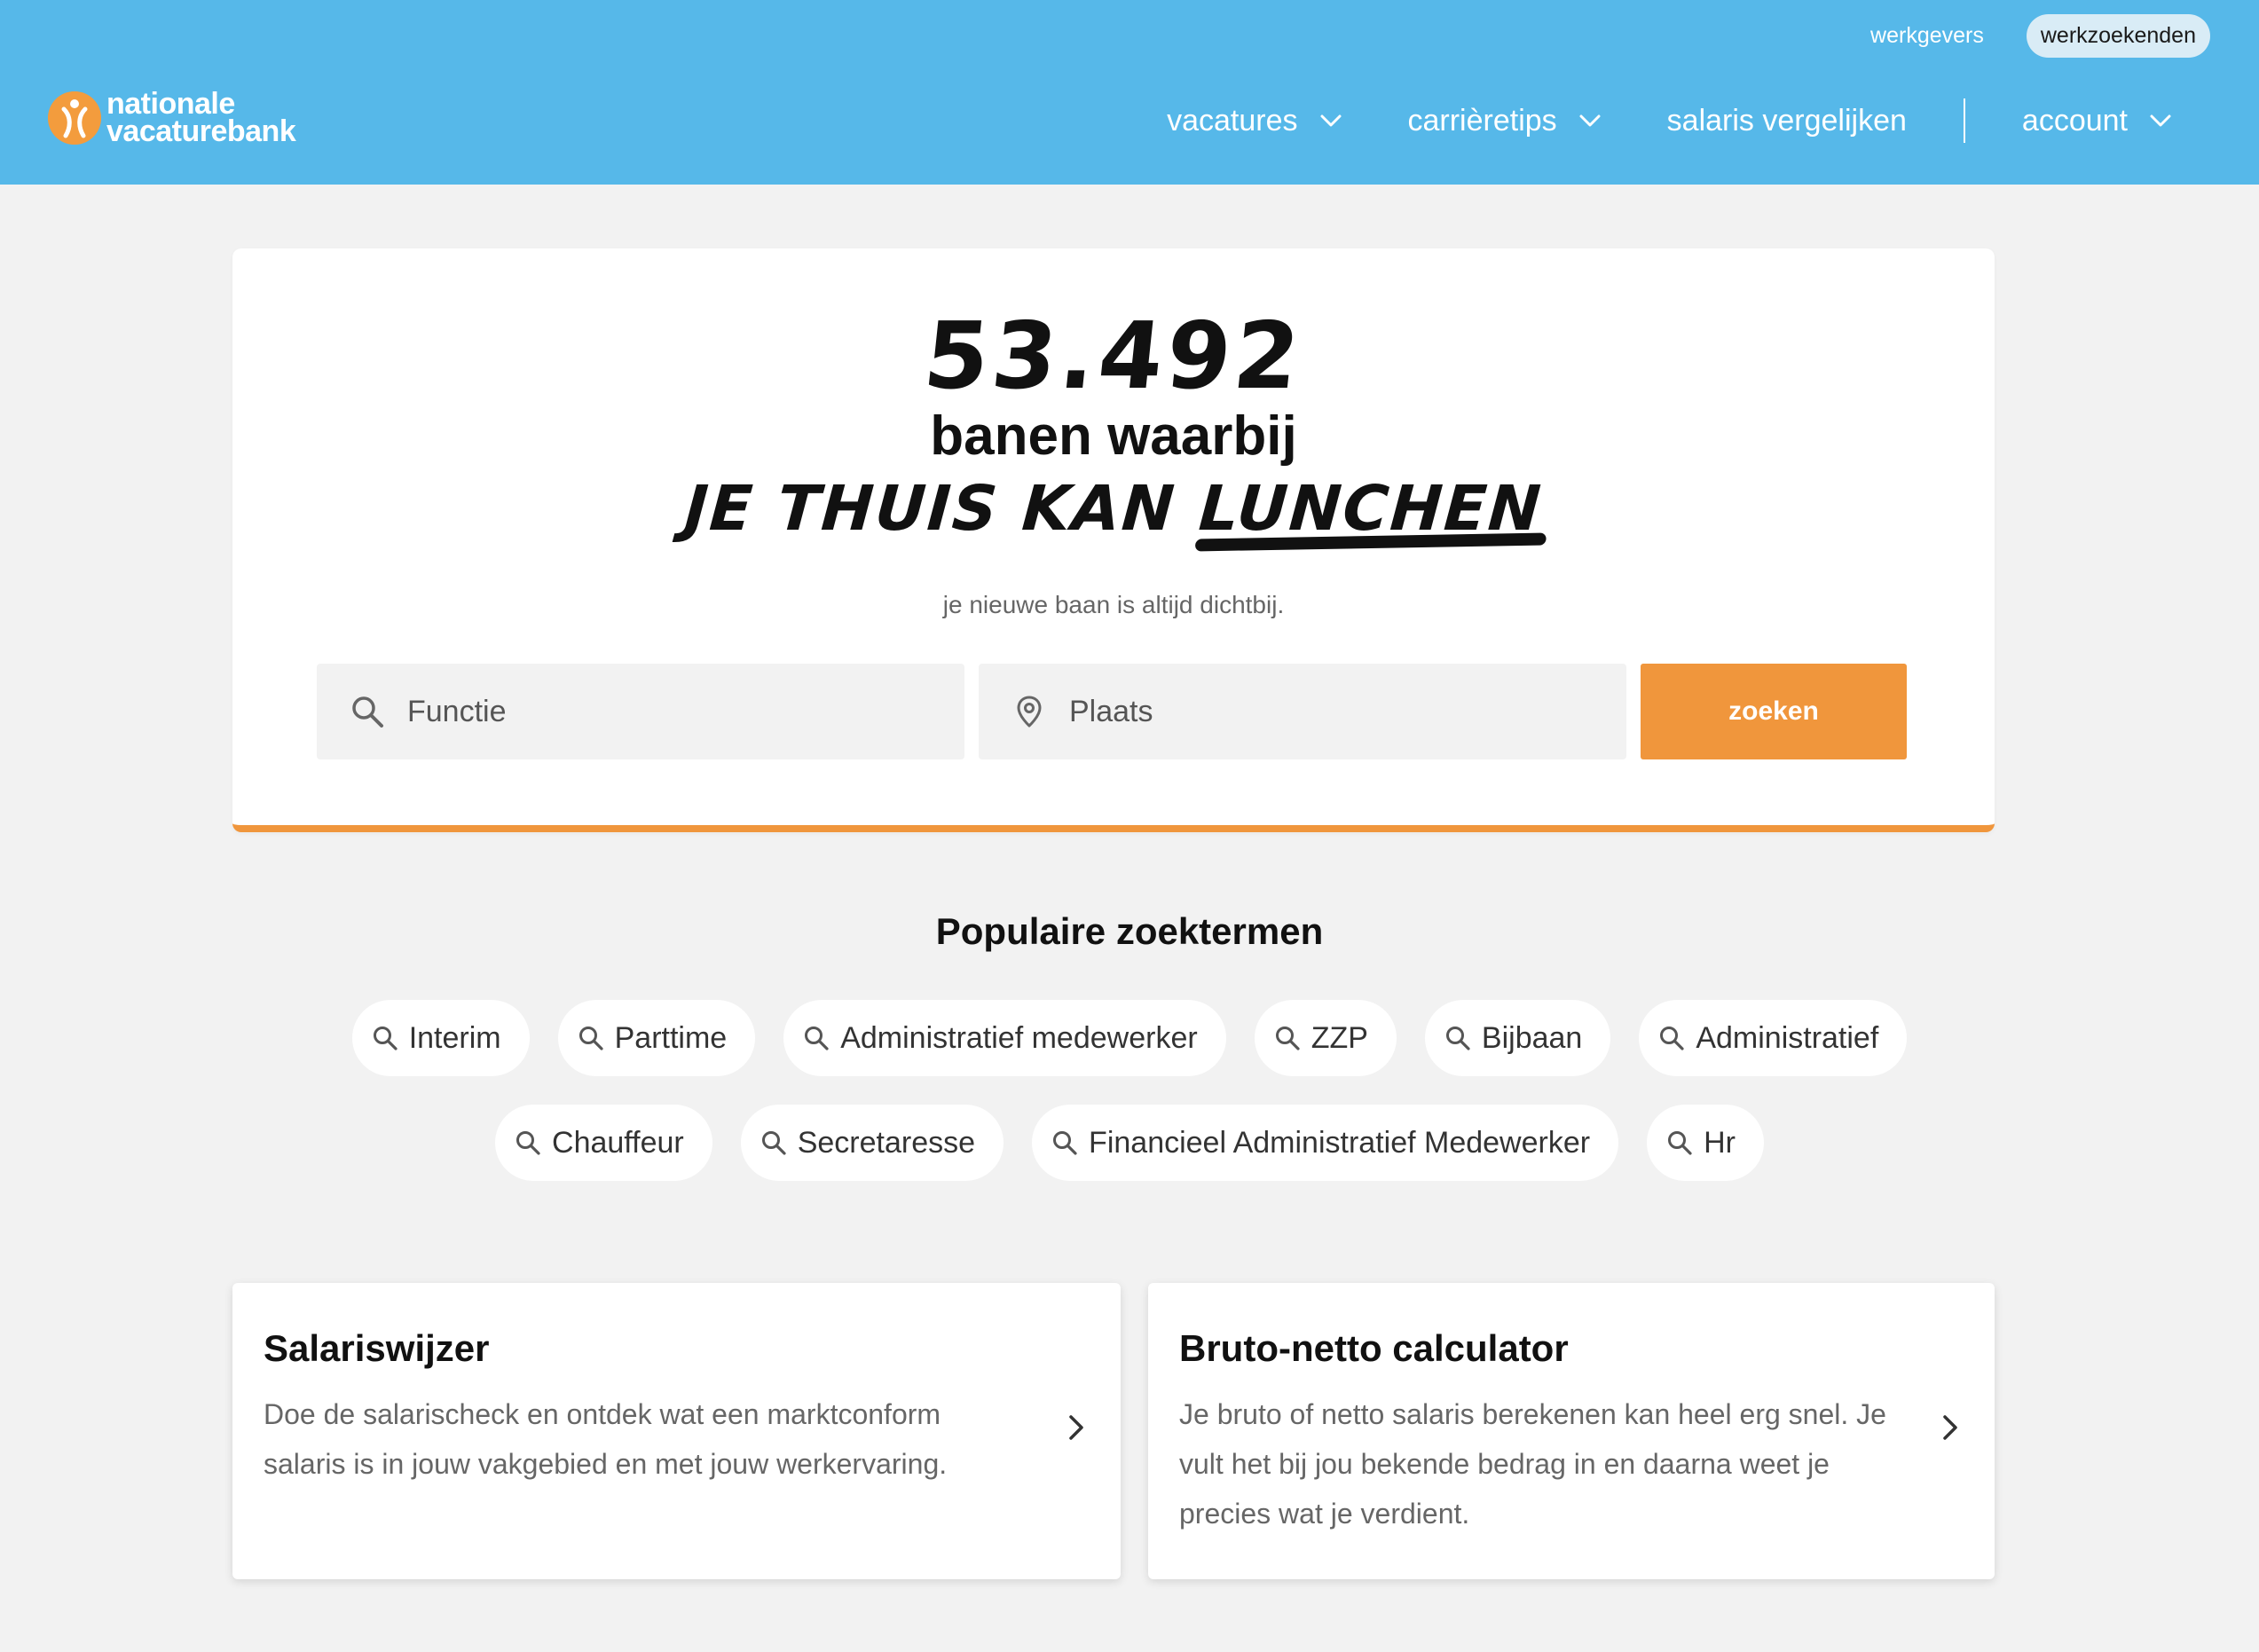 The height and width of the screenshot is (1652, 2259). Describe the element at coordinates (1113, 356) in the screenshot. I see `job-count: 53.492` at that location.